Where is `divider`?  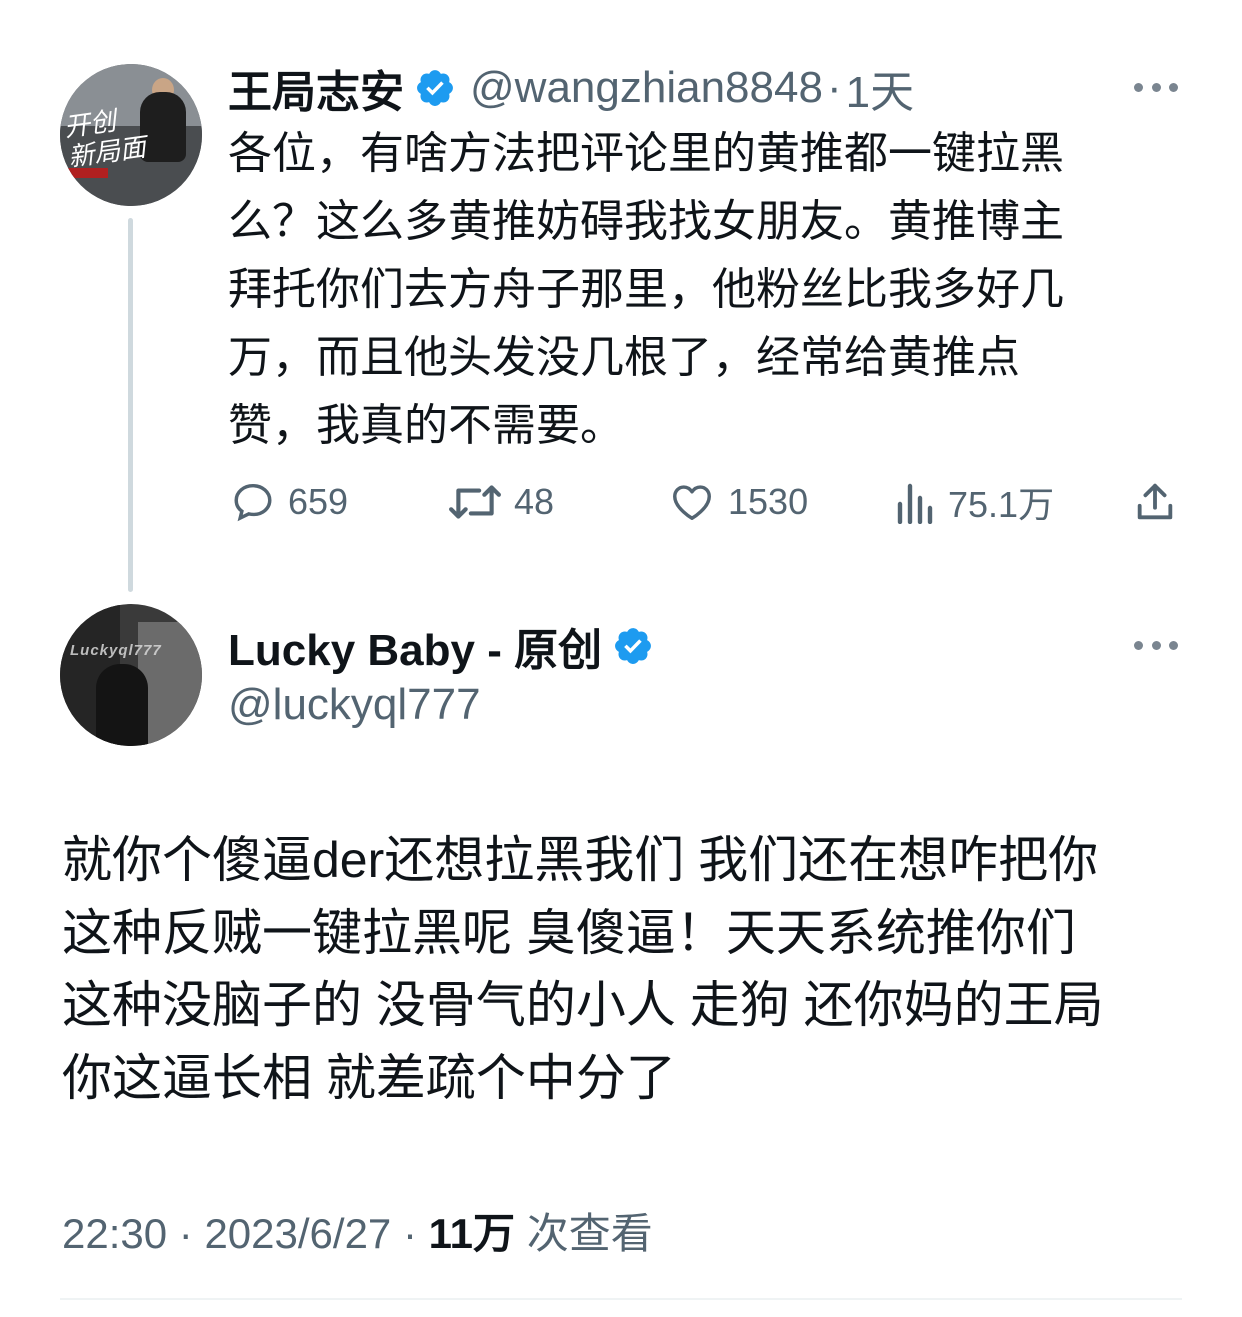 divider is located at coordinates (621, 1299).